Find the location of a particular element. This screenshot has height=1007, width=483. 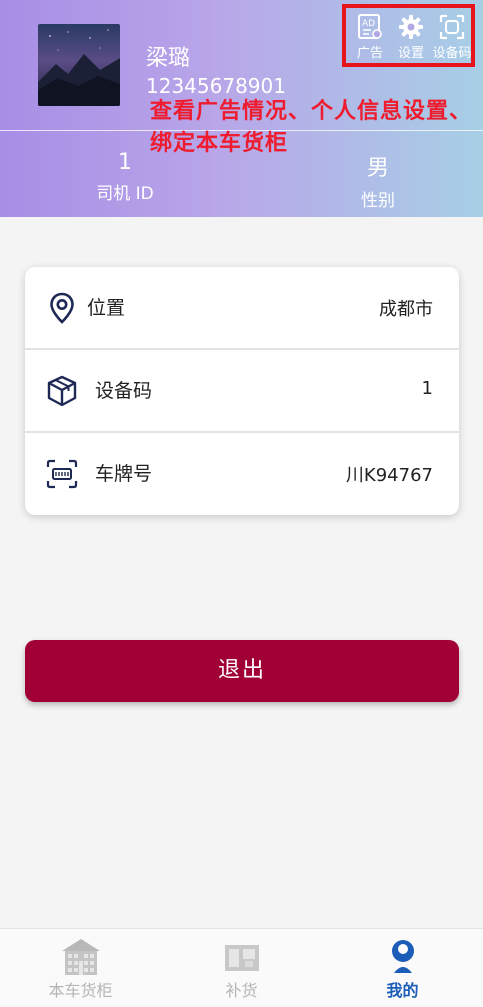

info-row-device-code: 设备码 1 is located at coordinates (242, 391).